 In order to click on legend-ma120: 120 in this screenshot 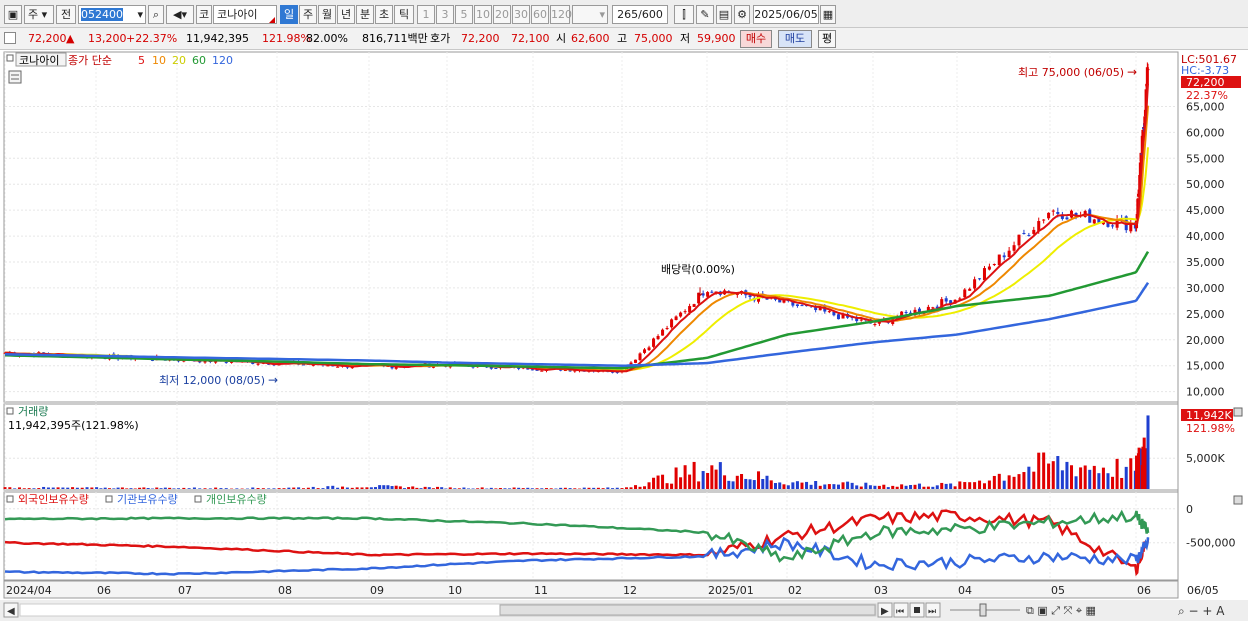, I will do `click(222, 60)`.